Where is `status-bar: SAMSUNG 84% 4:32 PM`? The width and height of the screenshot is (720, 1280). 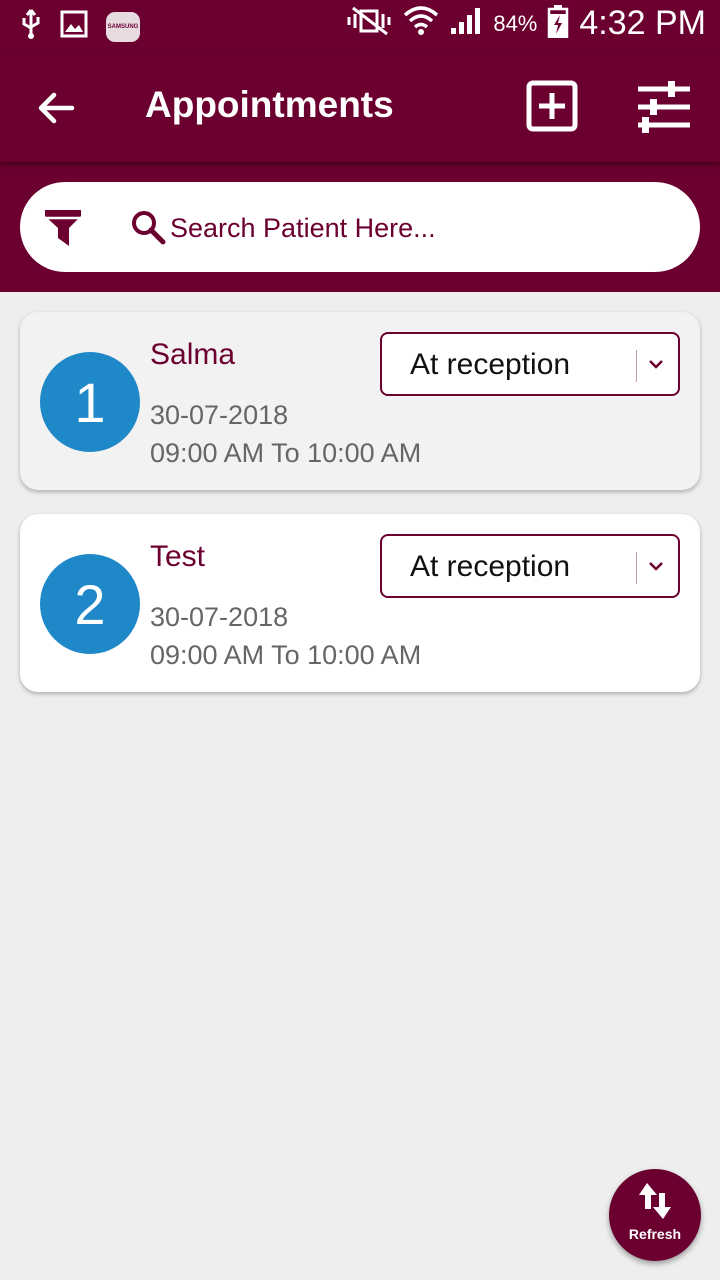 status-bar: SAMSUNG 84% 4:32 PM is located at coordinates (360, 26).